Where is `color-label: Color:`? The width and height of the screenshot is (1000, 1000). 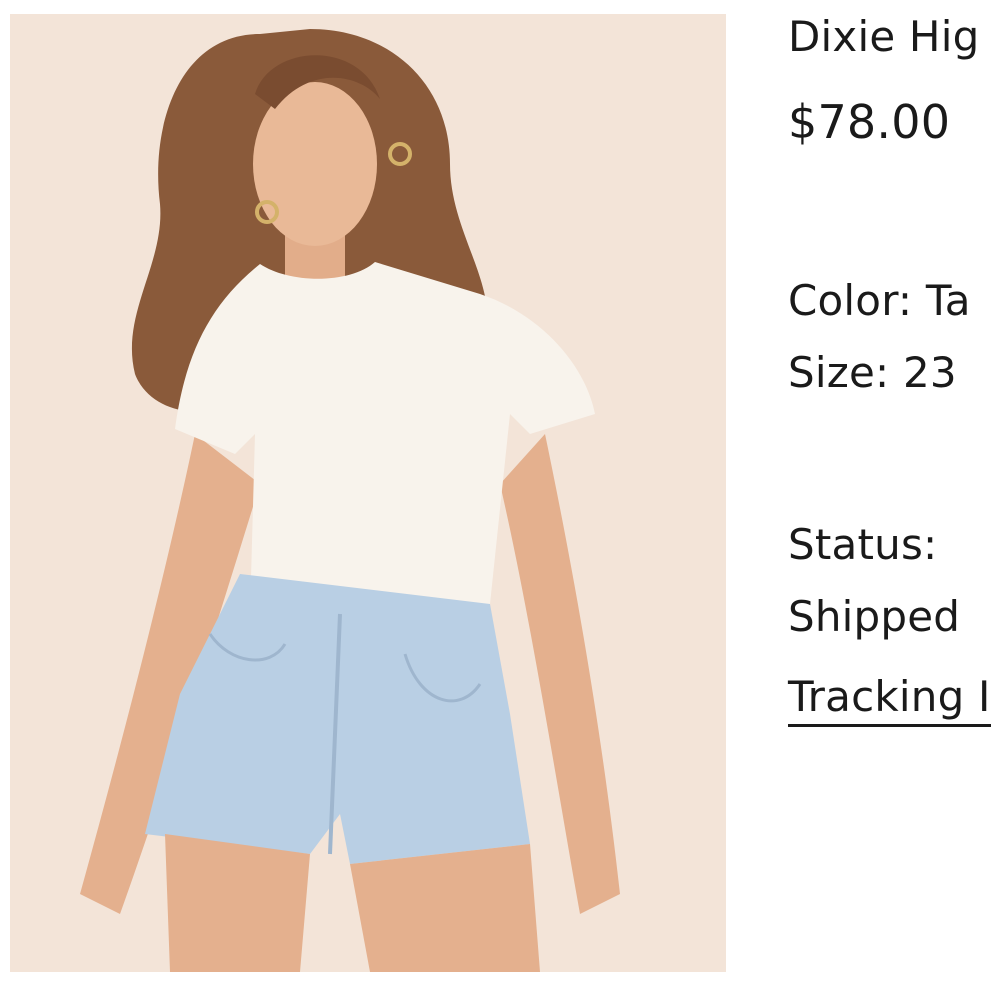
color-label: Color: is located at coordinates (850, 300).